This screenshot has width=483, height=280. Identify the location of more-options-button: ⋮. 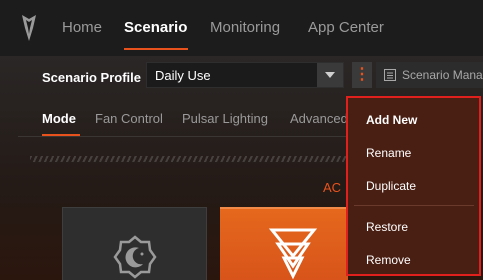
(362, 75).